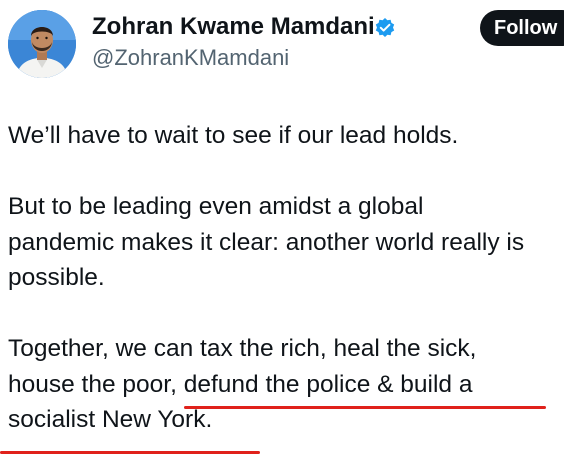  I want to click on tweet-line: But to be leading even amidst a global, so click(216, 206).